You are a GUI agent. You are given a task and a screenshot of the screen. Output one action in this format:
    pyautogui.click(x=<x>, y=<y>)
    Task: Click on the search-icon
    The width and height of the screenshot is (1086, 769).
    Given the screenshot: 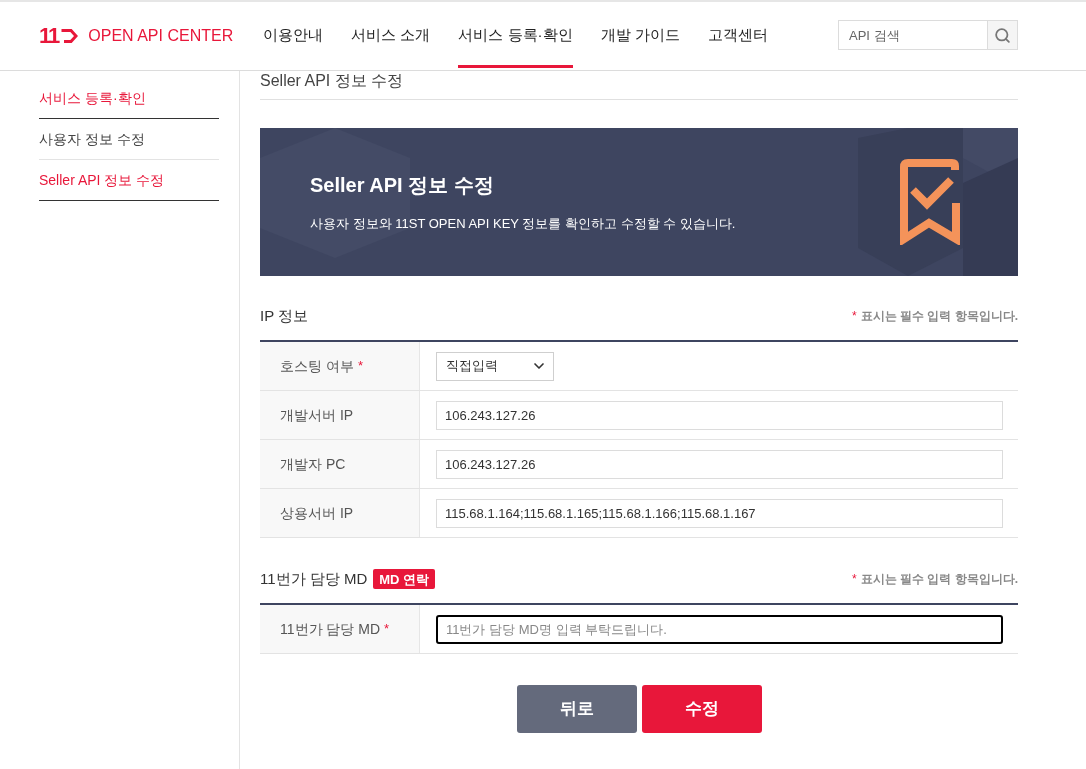 What is the action you would take?
    pyautogui.click(x=1002, y=35)
    